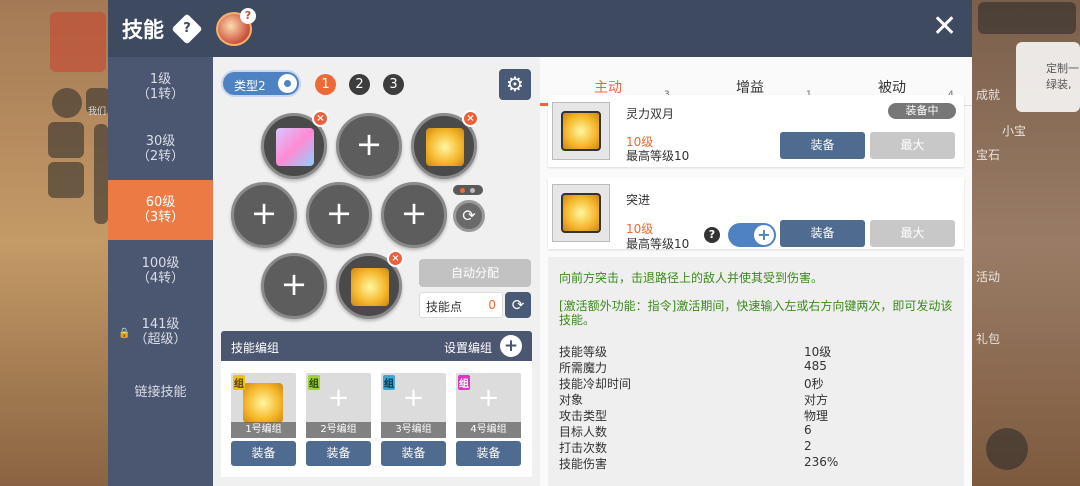  Describe the element at coordinates (393, 84) in the screenshot. I see `page-3-button: 3` at that location.